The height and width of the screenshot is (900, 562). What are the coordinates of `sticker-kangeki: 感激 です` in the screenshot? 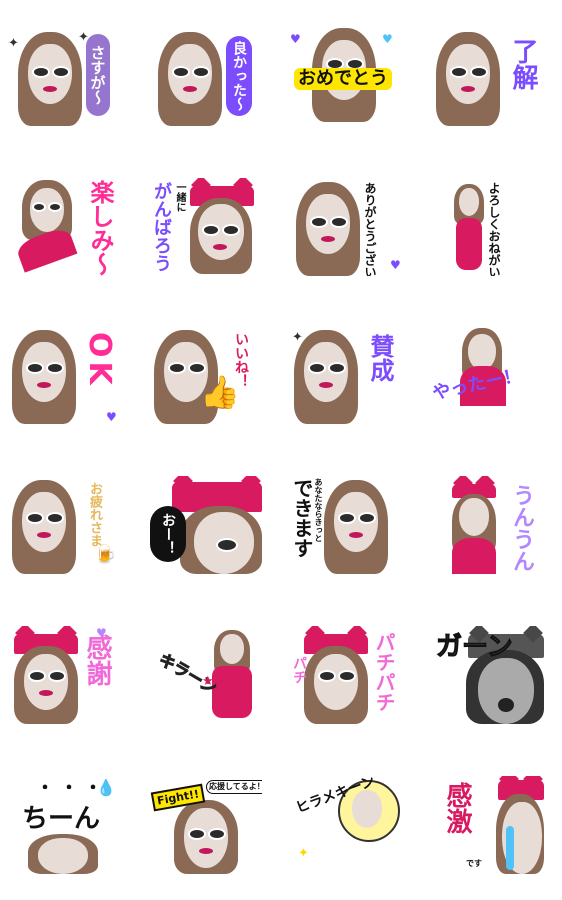 It's located at (488, 825).